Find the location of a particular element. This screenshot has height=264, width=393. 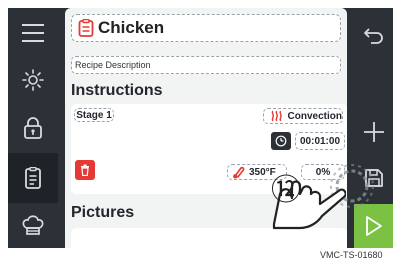

clock-icon is located at coordinates (281, 141).